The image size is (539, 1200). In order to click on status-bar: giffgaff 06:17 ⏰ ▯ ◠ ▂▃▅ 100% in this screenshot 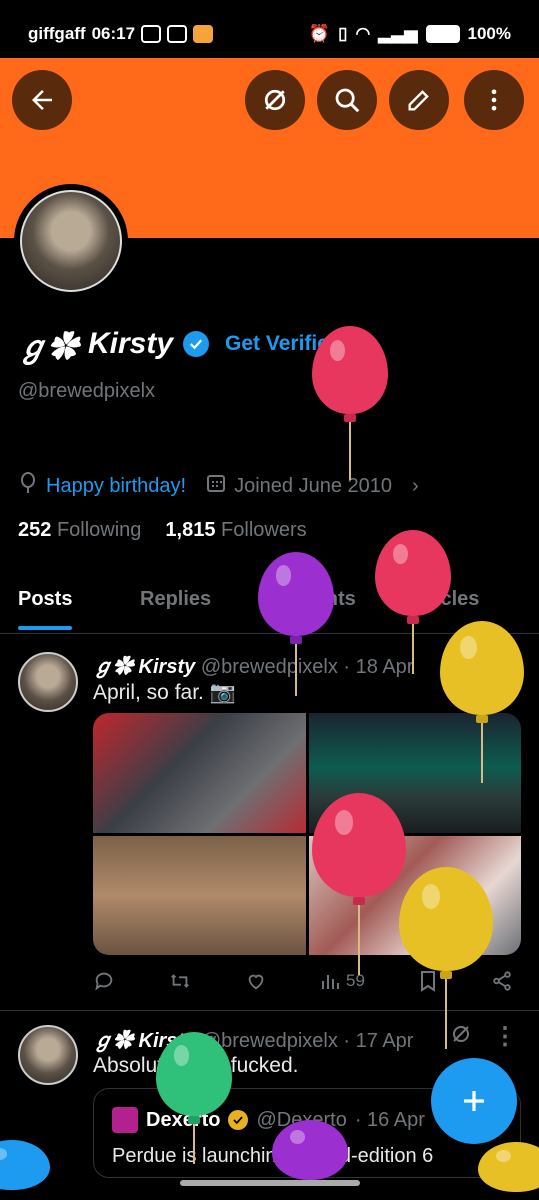, I will do `click(269, 29)`.